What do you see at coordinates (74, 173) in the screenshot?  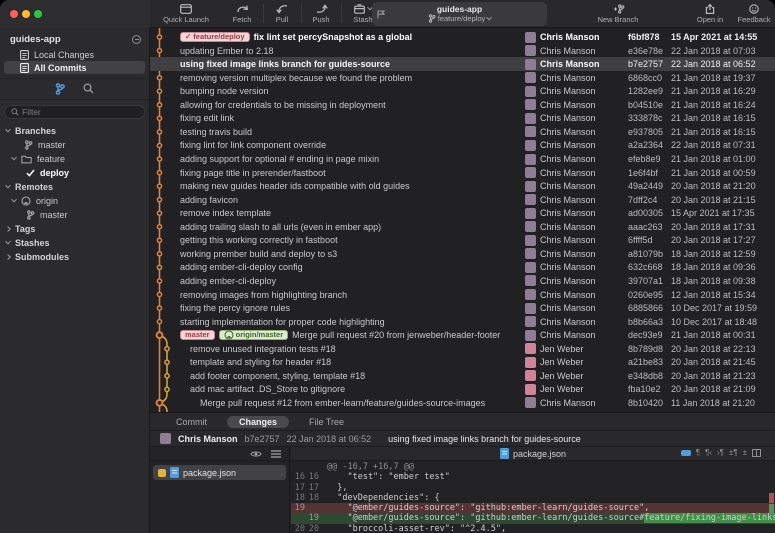 I see `tree-item-deploy: deploy` at bounding box center [74, 173].